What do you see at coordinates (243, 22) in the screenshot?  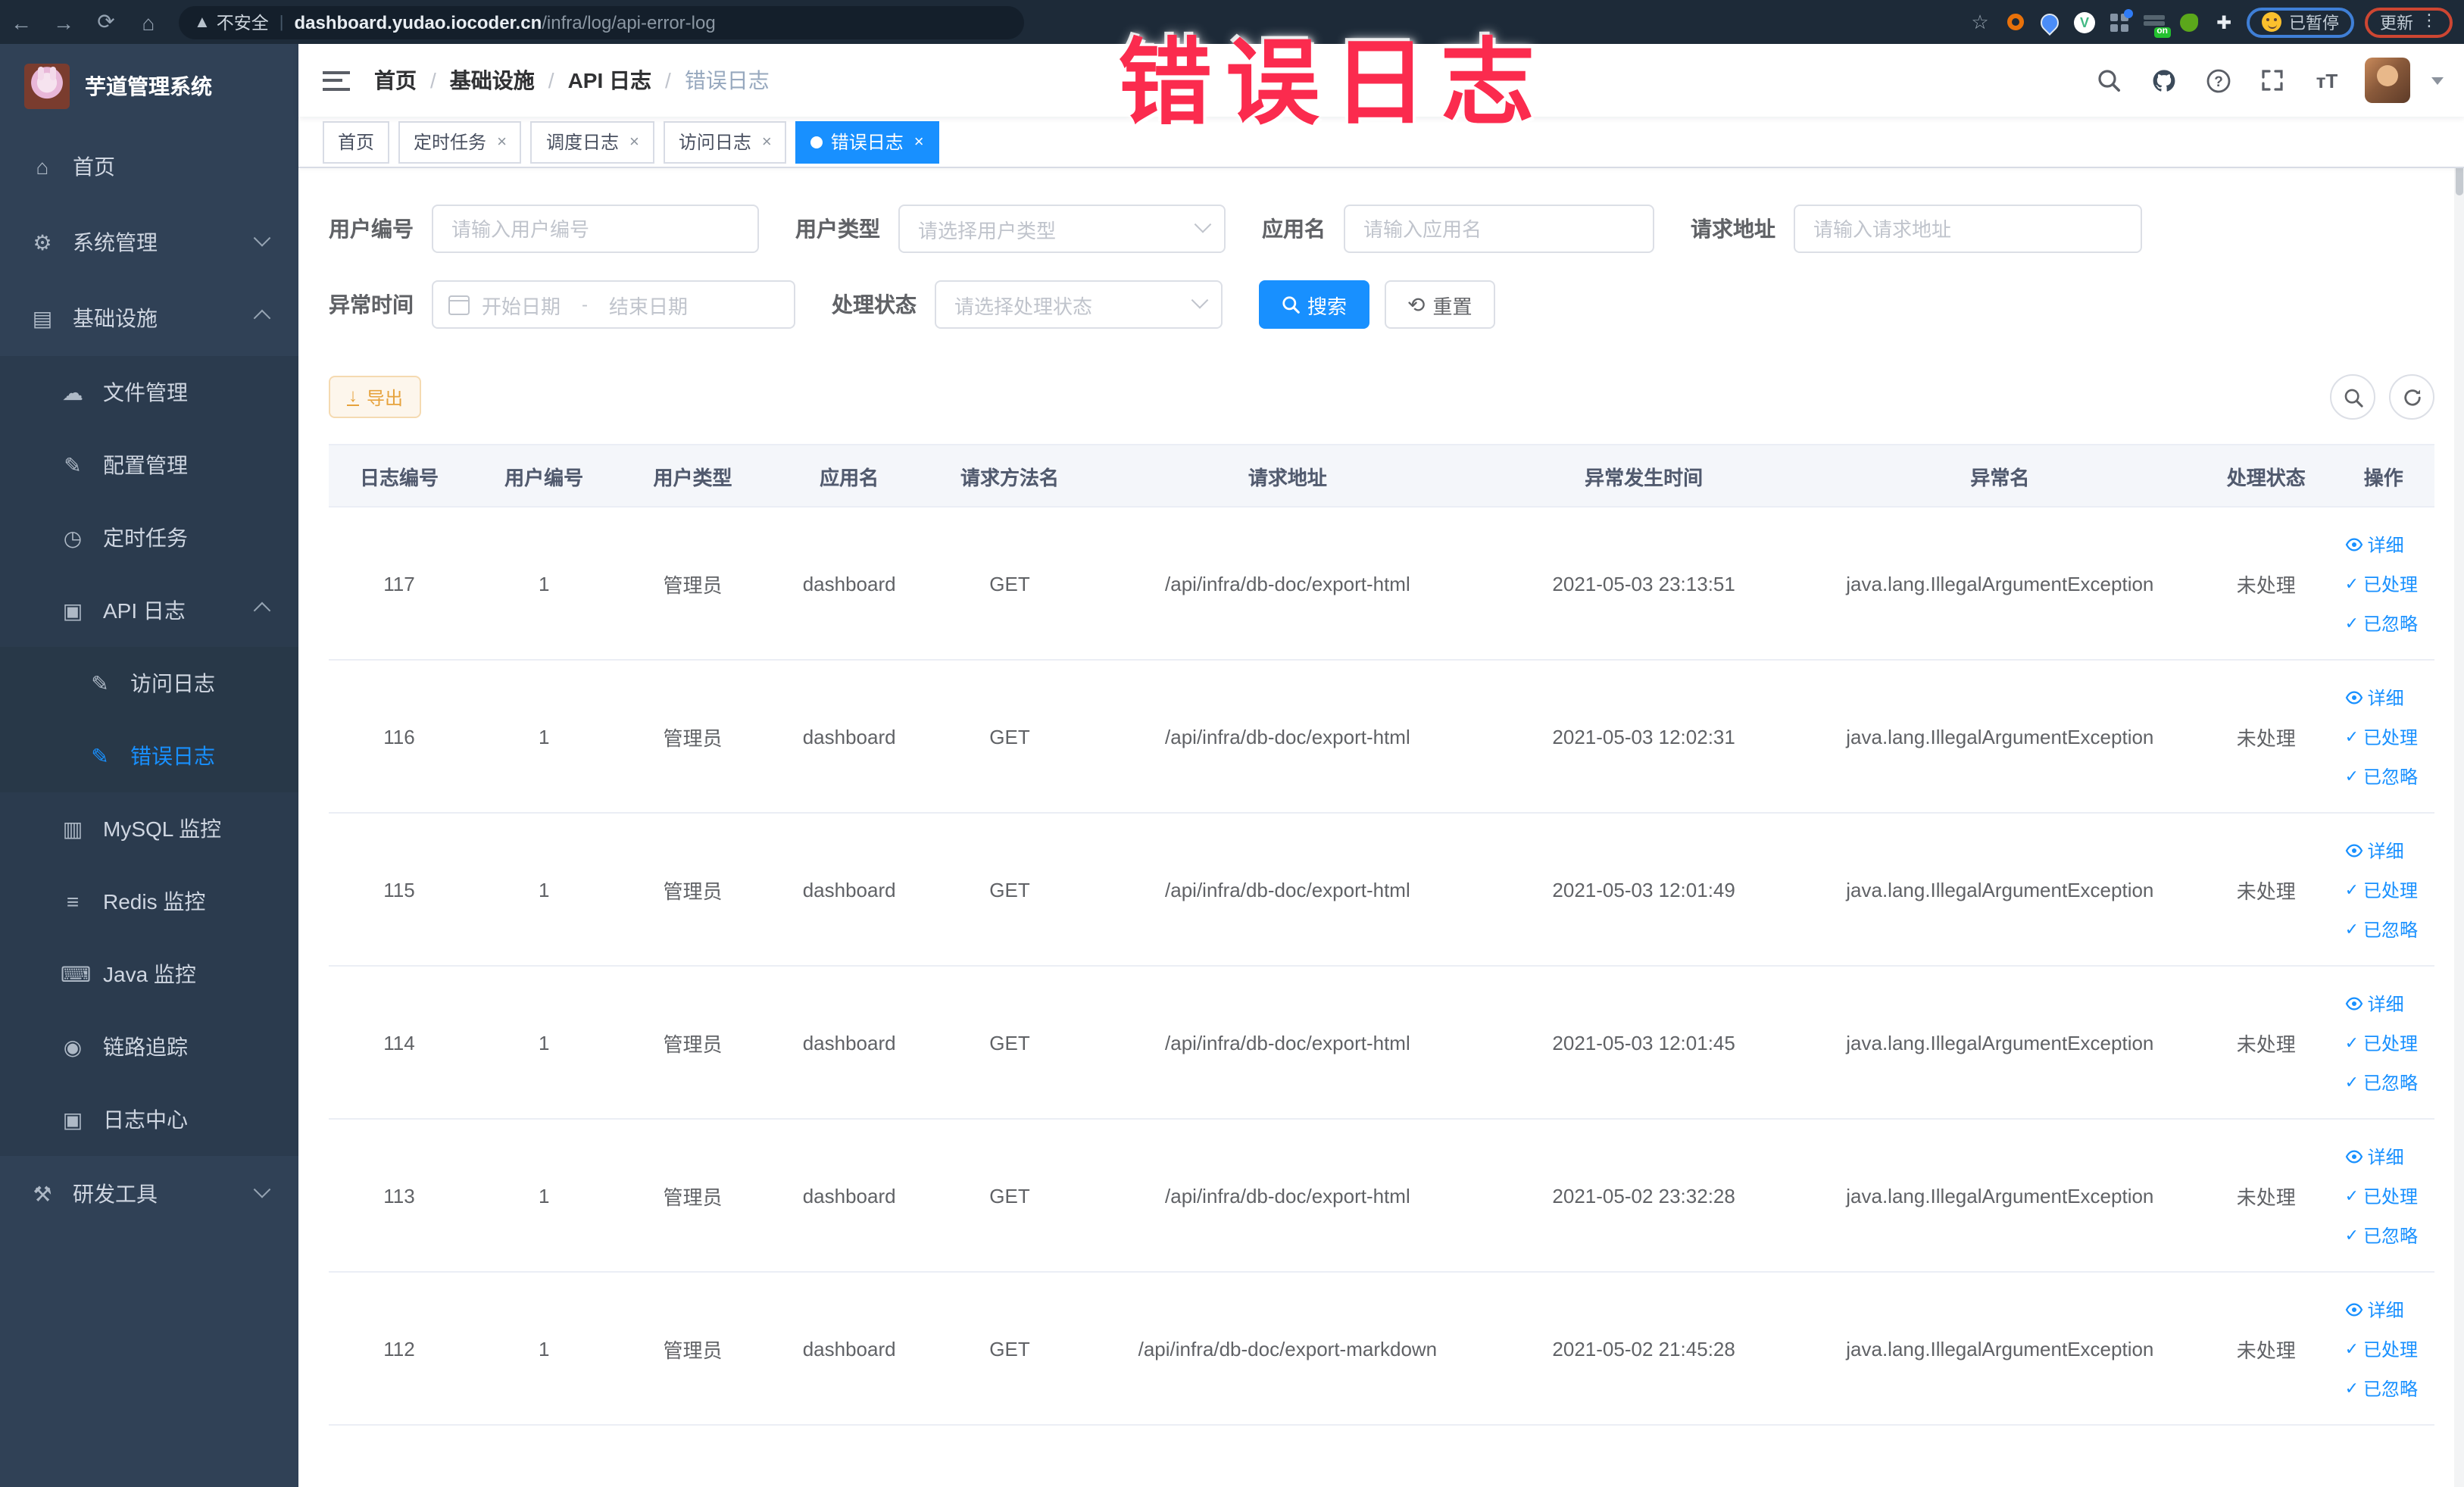 I see `security-label: 不安全` at bounding box center [243, 22].